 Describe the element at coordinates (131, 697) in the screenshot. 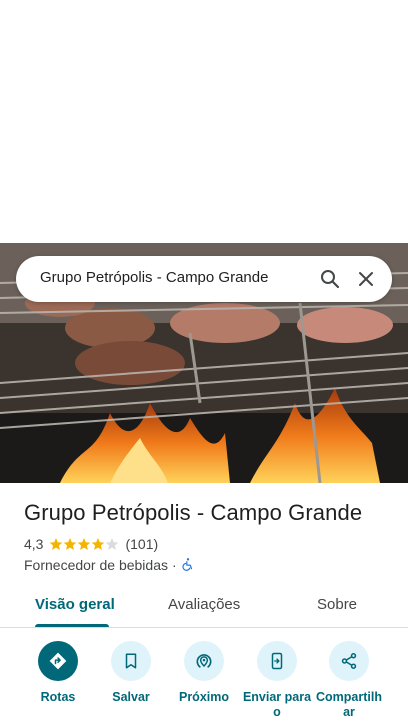

I see `save-label: Salvar` at that location.